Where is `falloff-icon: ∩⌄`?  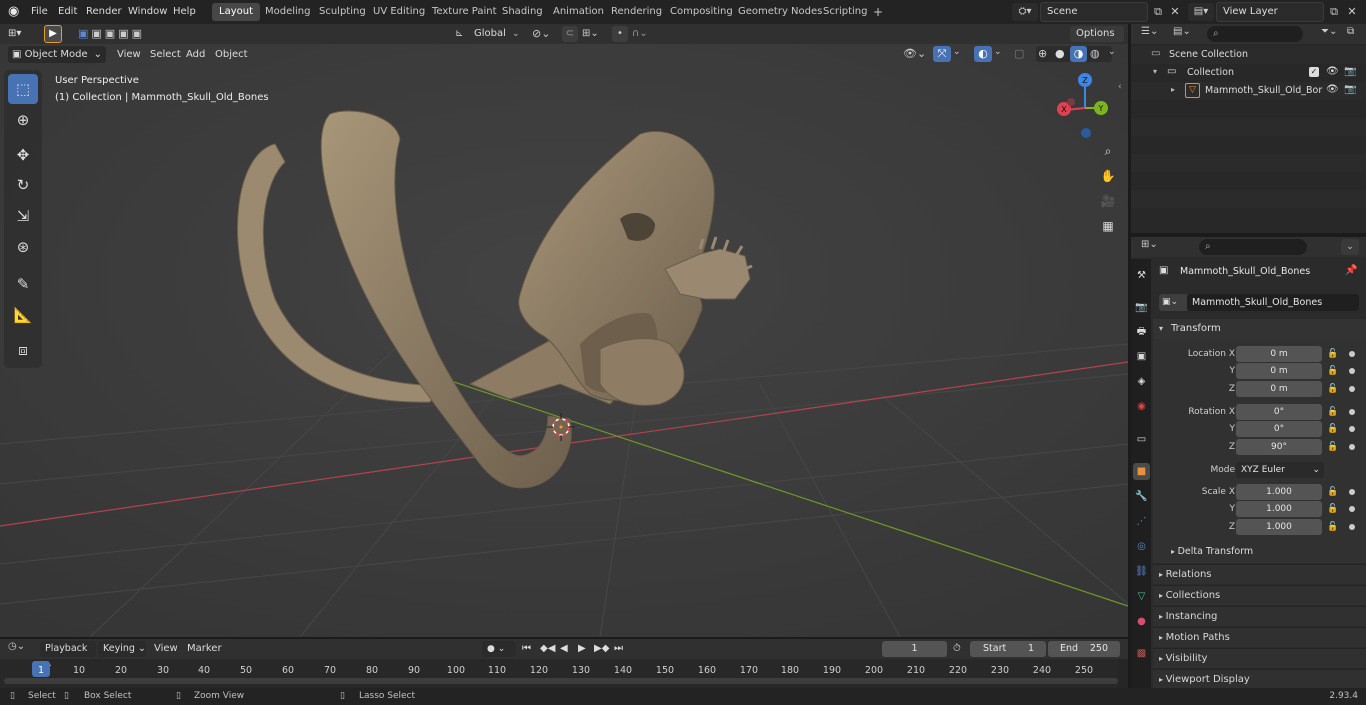
falloff-icon: ∩⌄ is located at coordinates (640, 34).